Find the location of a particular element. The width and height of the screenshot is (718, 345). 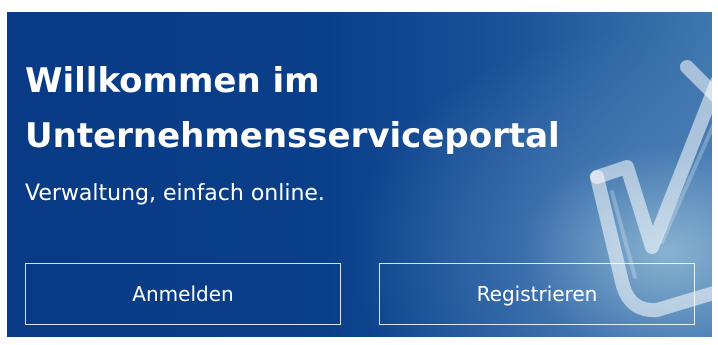

login-button: Anmelden is located at coordinates (183, 294).